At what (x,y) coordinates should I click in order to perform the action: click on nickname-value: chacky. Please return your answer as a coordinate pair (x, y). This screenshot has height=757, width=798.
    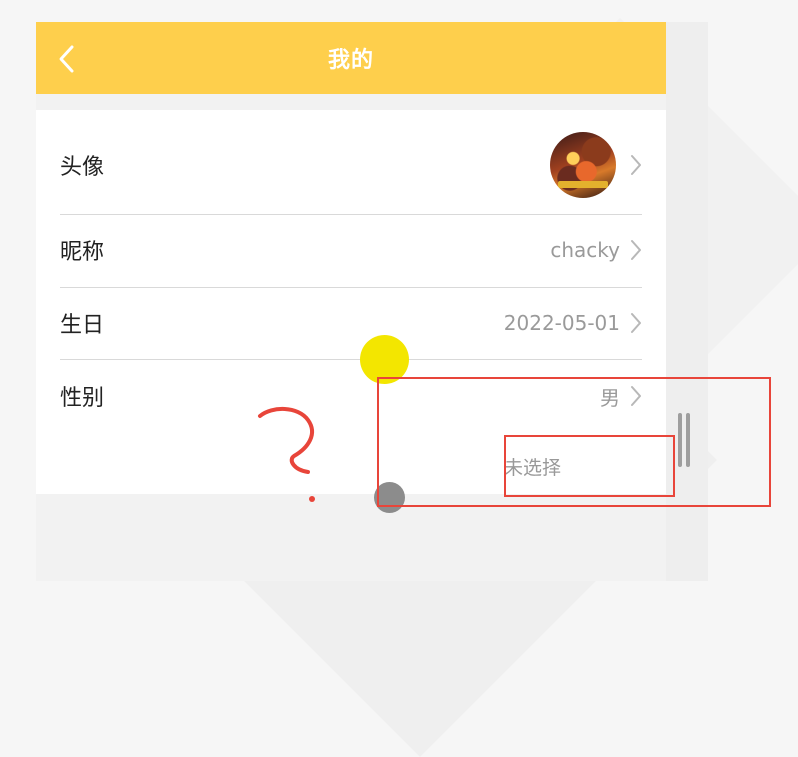
    Looking at the image, I should click on (585, 250).